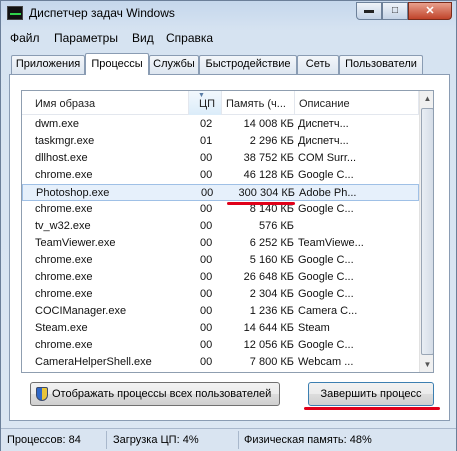 This screenshot has height=451, width=457. Describe the element at coordinates (248, 64) in the screenshot. I see `tab-performance: Быстродействие` at that location.